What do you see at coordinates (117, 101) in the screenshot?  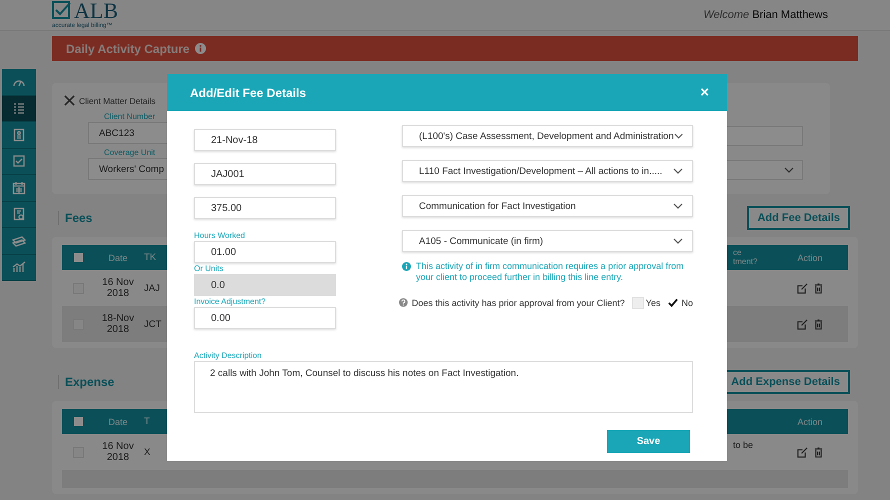 I see `section-title: Client Matter Details` at bounding box center [117, 101].